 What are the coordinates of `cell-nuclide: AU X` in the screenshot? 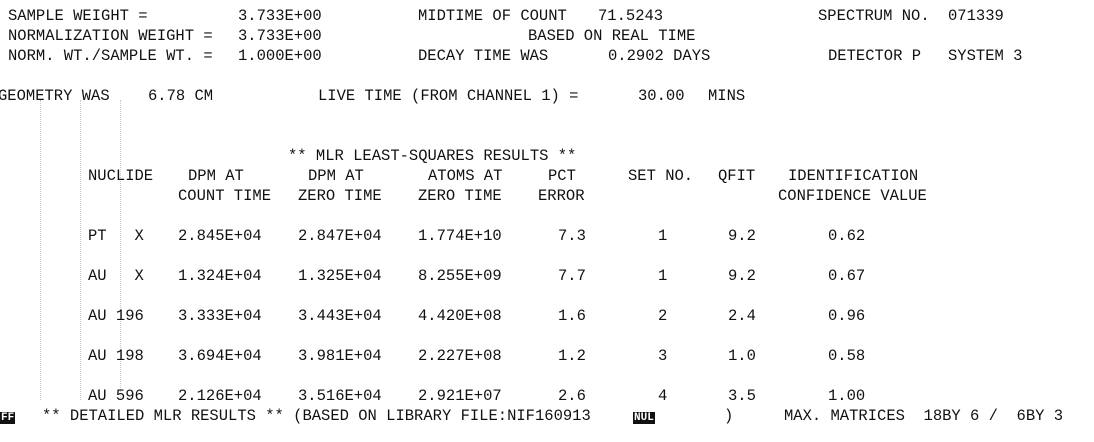 It's located at (116, 276).